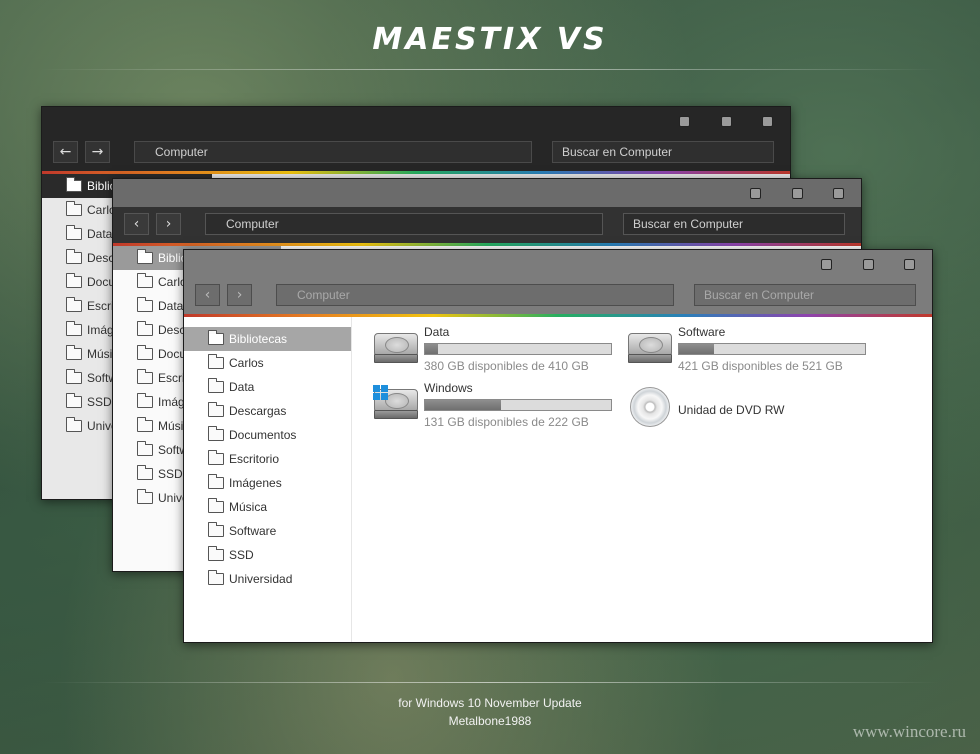 The image size is (980, 754). I want to click on arrow-left-icon: ←, so click(65, 152).